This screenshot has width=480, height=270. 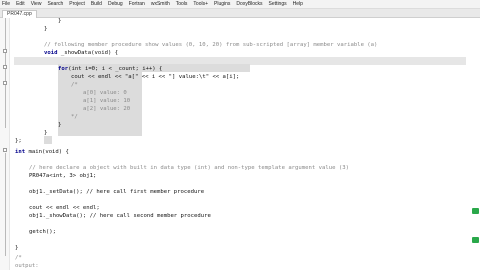 What do you see at coordinates (105, 93) in the screenshot?
I see `code-line: a[0] value: 0` at bounding box center [105, 93].